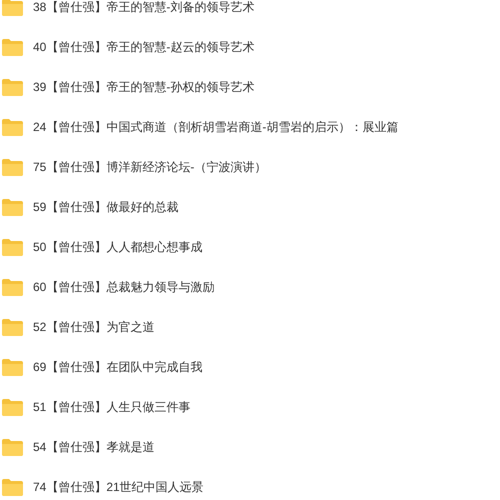  What do you see at coordinates (215, 127) in the screenshot?
I see `folder-name: 24【曾仕强】中国式商道（剖析胡雪岩商道-胡雪岩的启示）：展业篇` at bounding box center [215, 127].